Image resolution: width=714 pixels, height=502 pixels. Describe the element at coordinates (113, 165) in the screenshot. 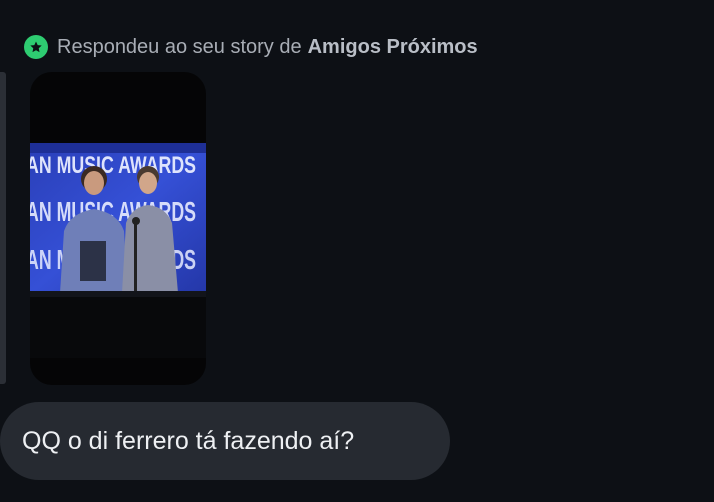

I see `banner-text-top: AN MUSIC AWARDS` at that location.